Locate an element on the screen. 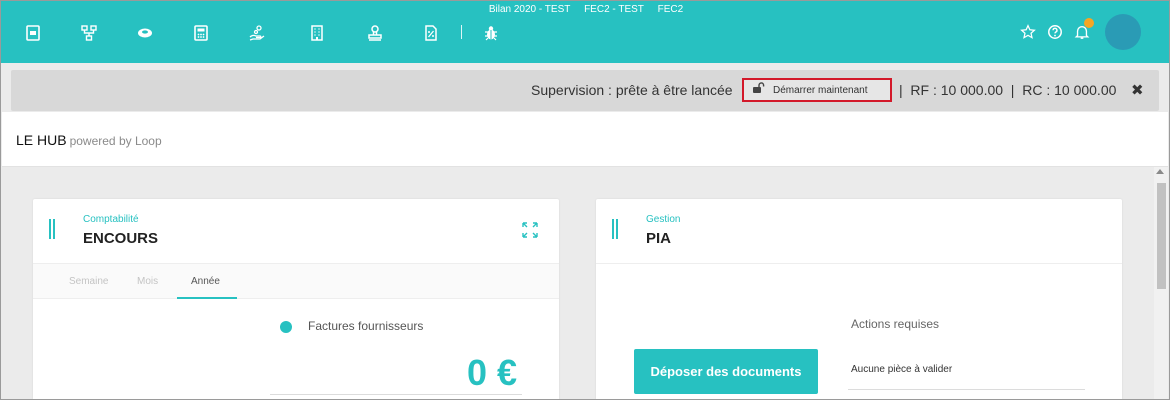 This screenshot has height=400, width=1170. hub-title: LE HUB is located at coordinates (41, 140).